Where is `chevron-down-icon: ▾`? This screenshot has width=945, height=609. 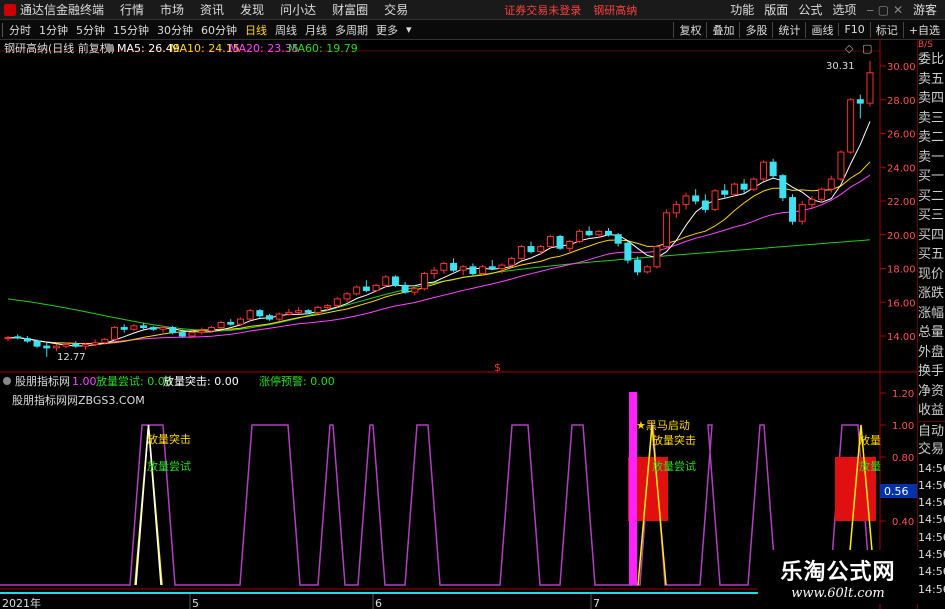
chevron-down-icon: ▾ is located at coordinates (409, 29).